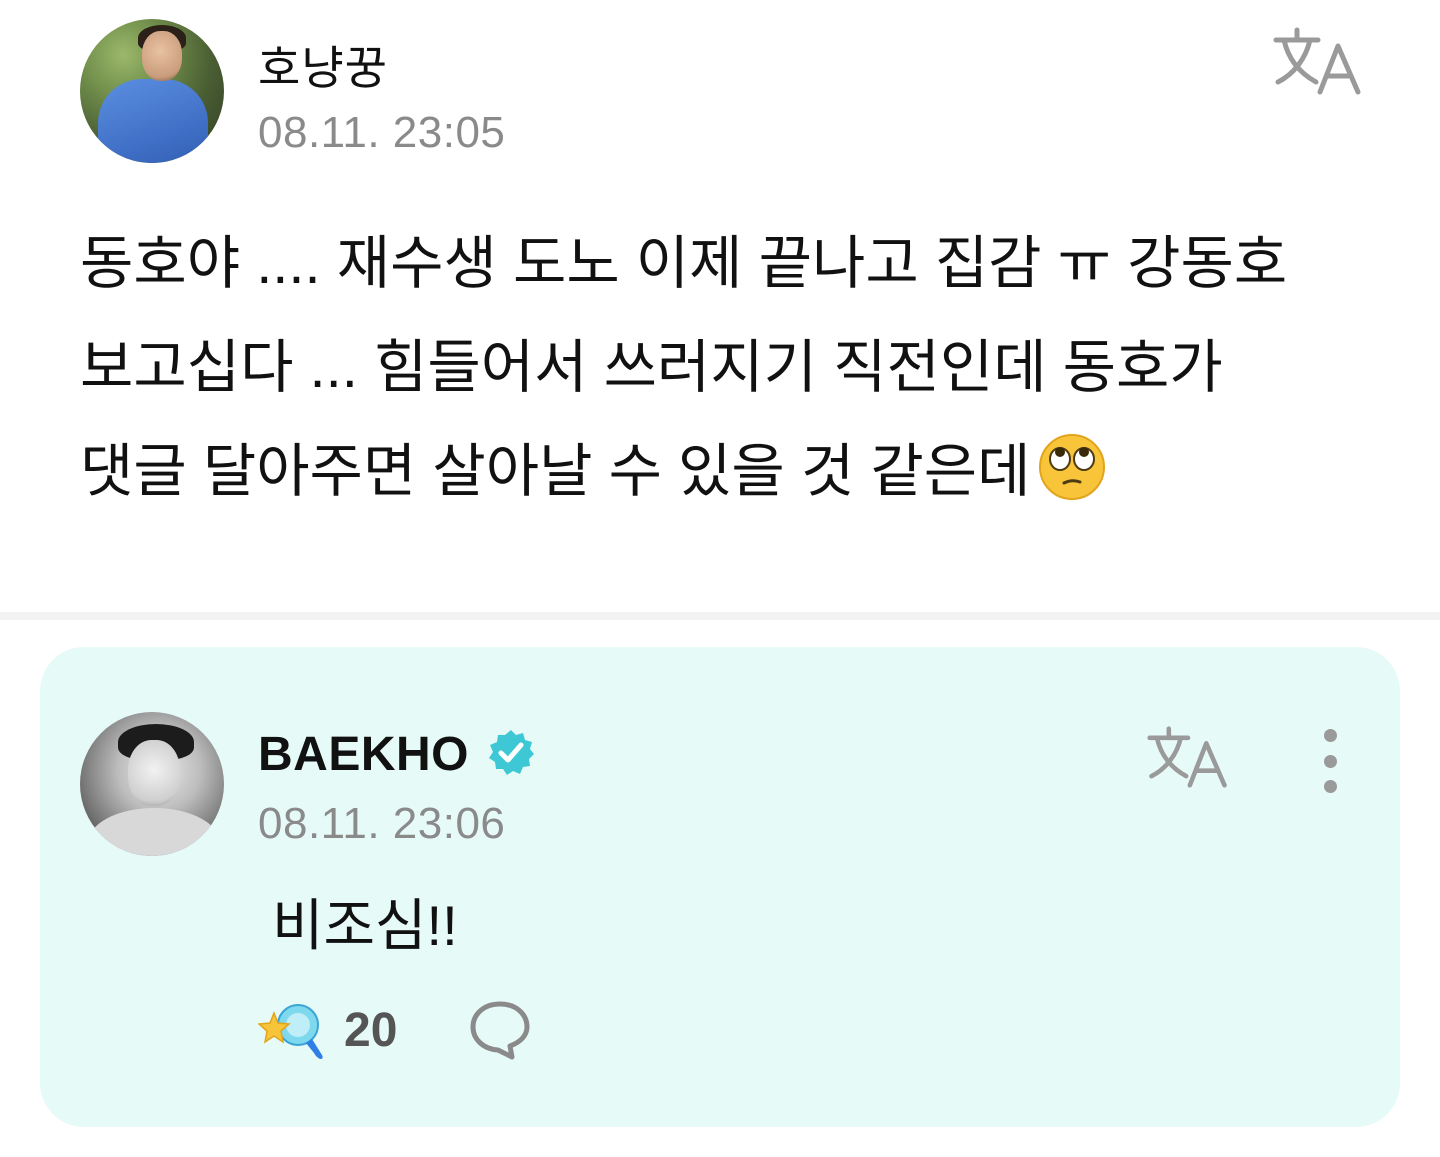  I want to click on face-with-rolling-eyes-emoji-icon, so click(1072, 467).